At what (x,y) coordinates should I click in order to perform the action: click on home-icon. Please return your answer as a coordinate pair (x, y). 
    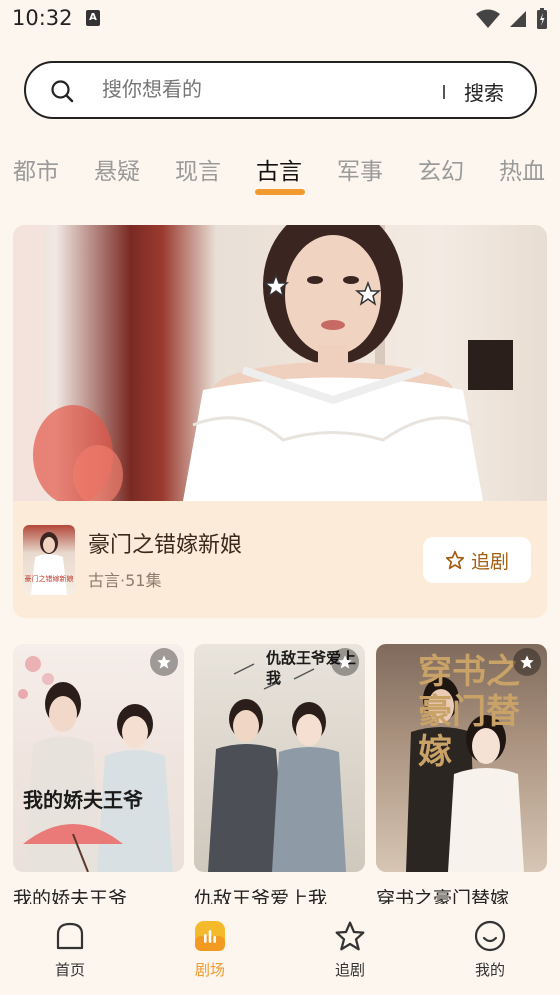
    Looking at the image, I should click on (70, 936).